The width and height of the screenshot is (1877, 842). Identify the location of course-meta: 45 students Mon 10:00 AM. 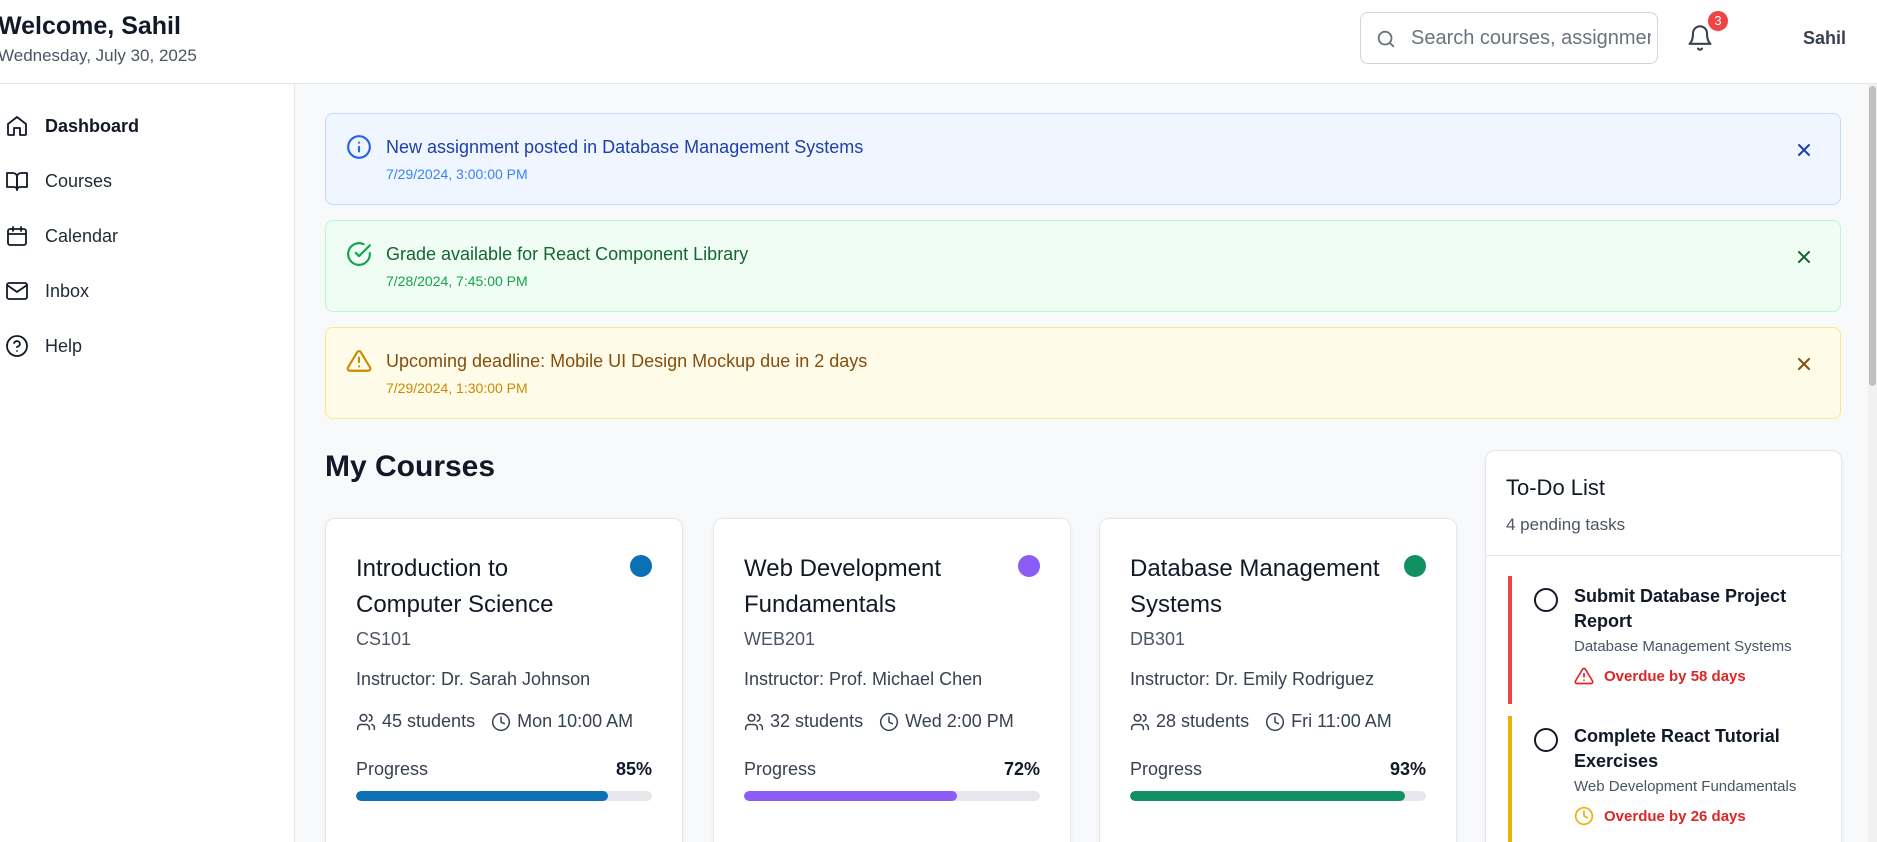
(494, 721).